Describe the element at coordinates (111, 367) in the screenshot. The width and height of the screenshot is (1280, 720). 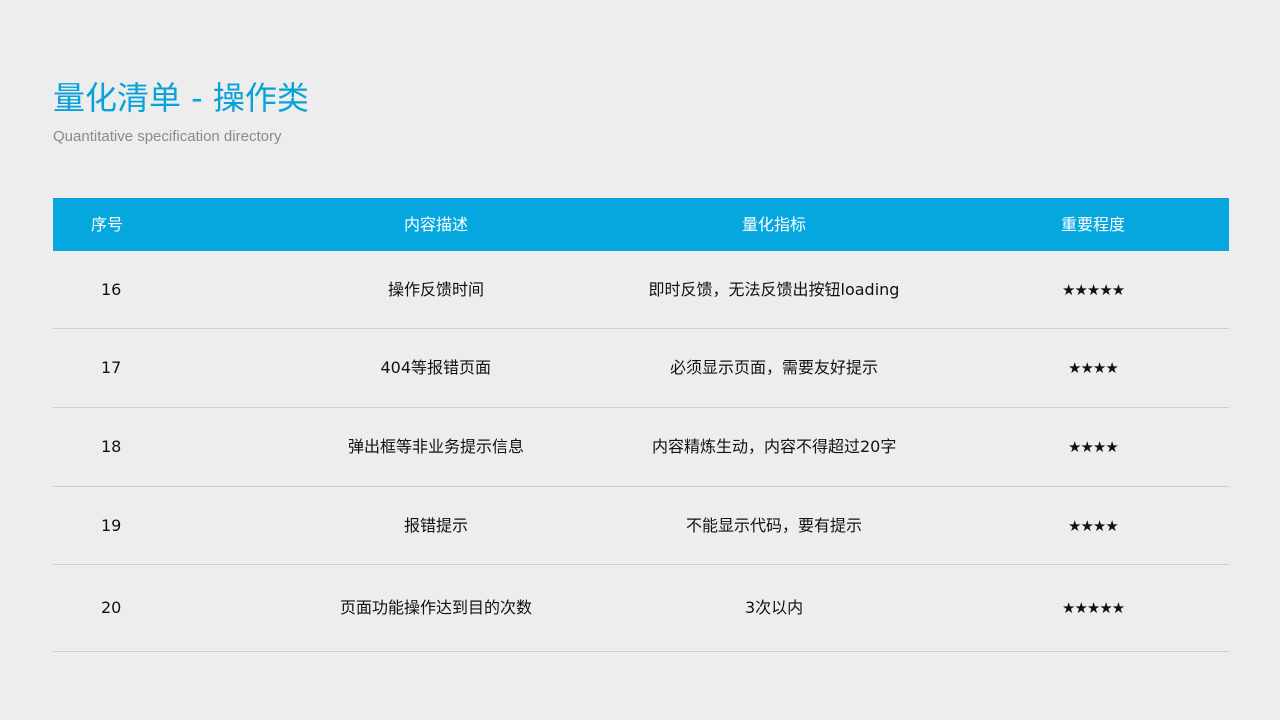
I see `row-no: 17` at that location.